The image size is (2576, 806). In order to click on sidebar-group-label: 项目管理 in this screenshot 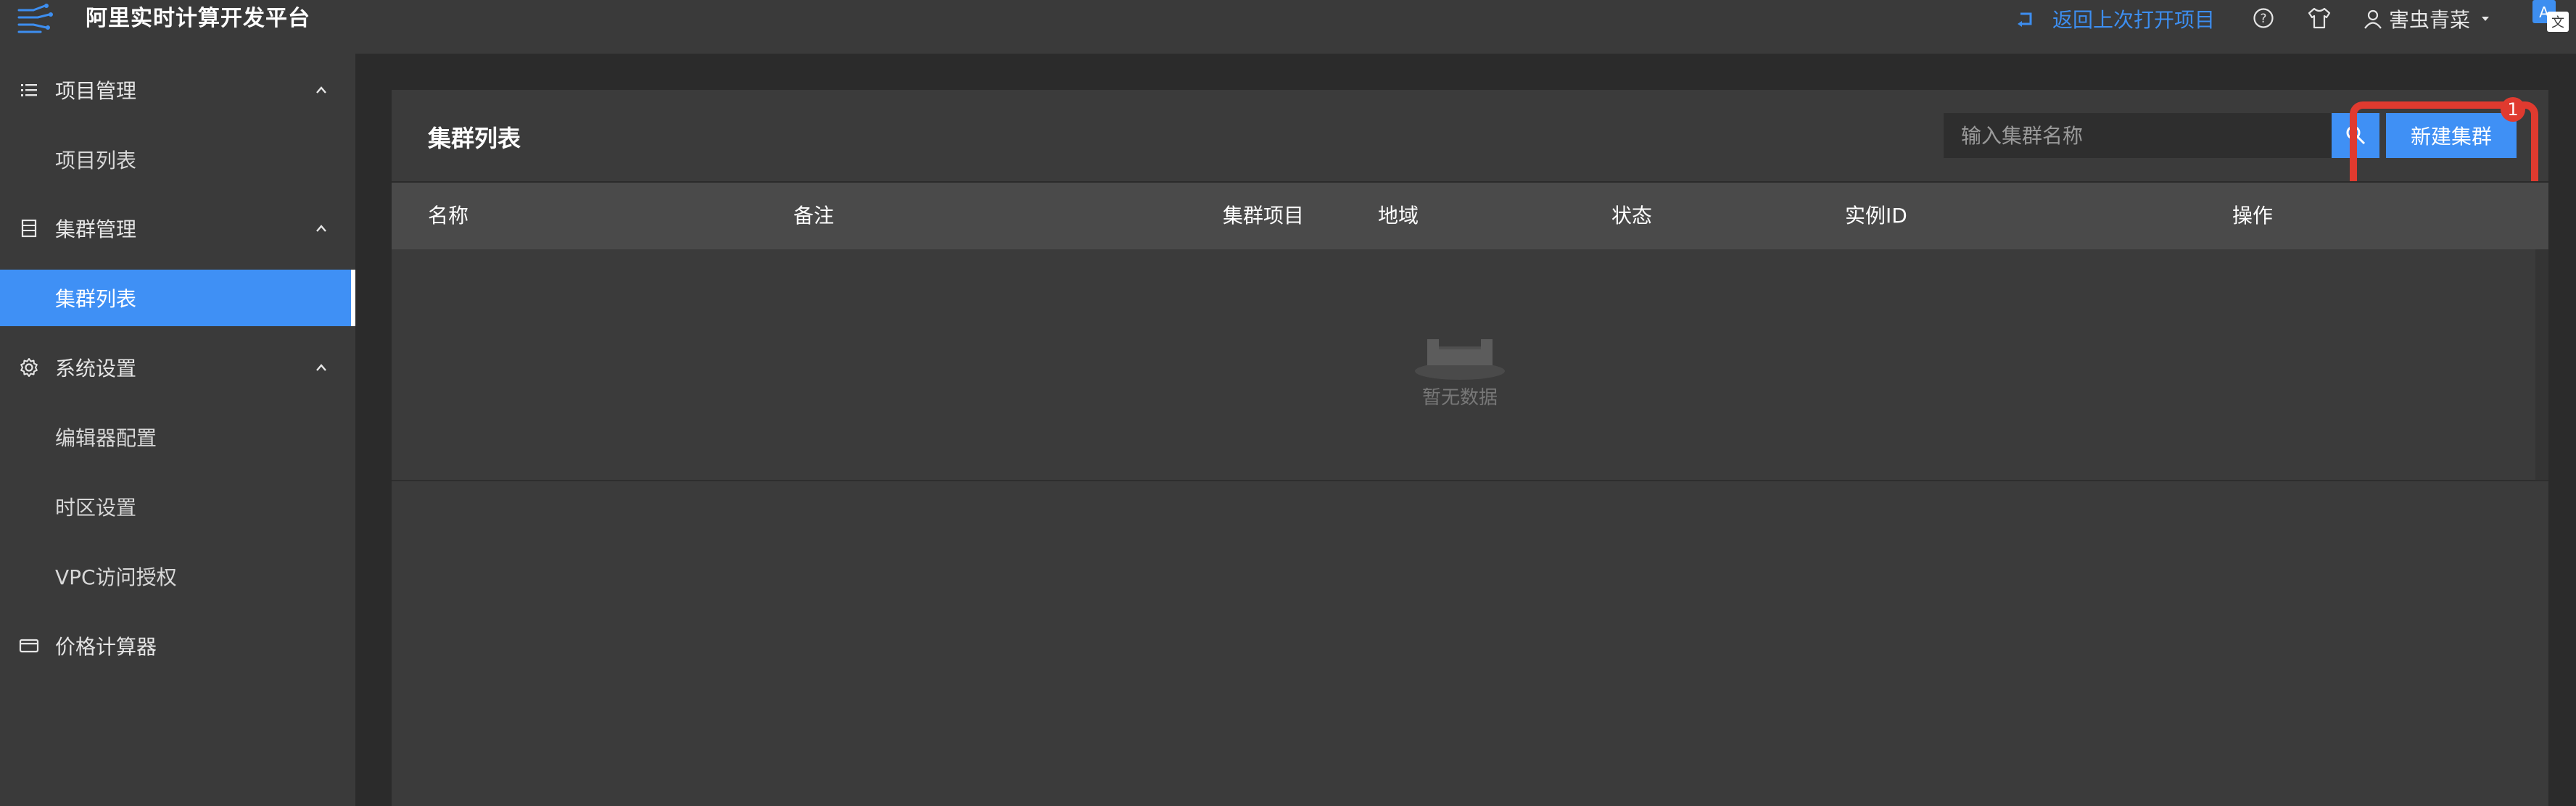, I will do `click(96, 91)`.